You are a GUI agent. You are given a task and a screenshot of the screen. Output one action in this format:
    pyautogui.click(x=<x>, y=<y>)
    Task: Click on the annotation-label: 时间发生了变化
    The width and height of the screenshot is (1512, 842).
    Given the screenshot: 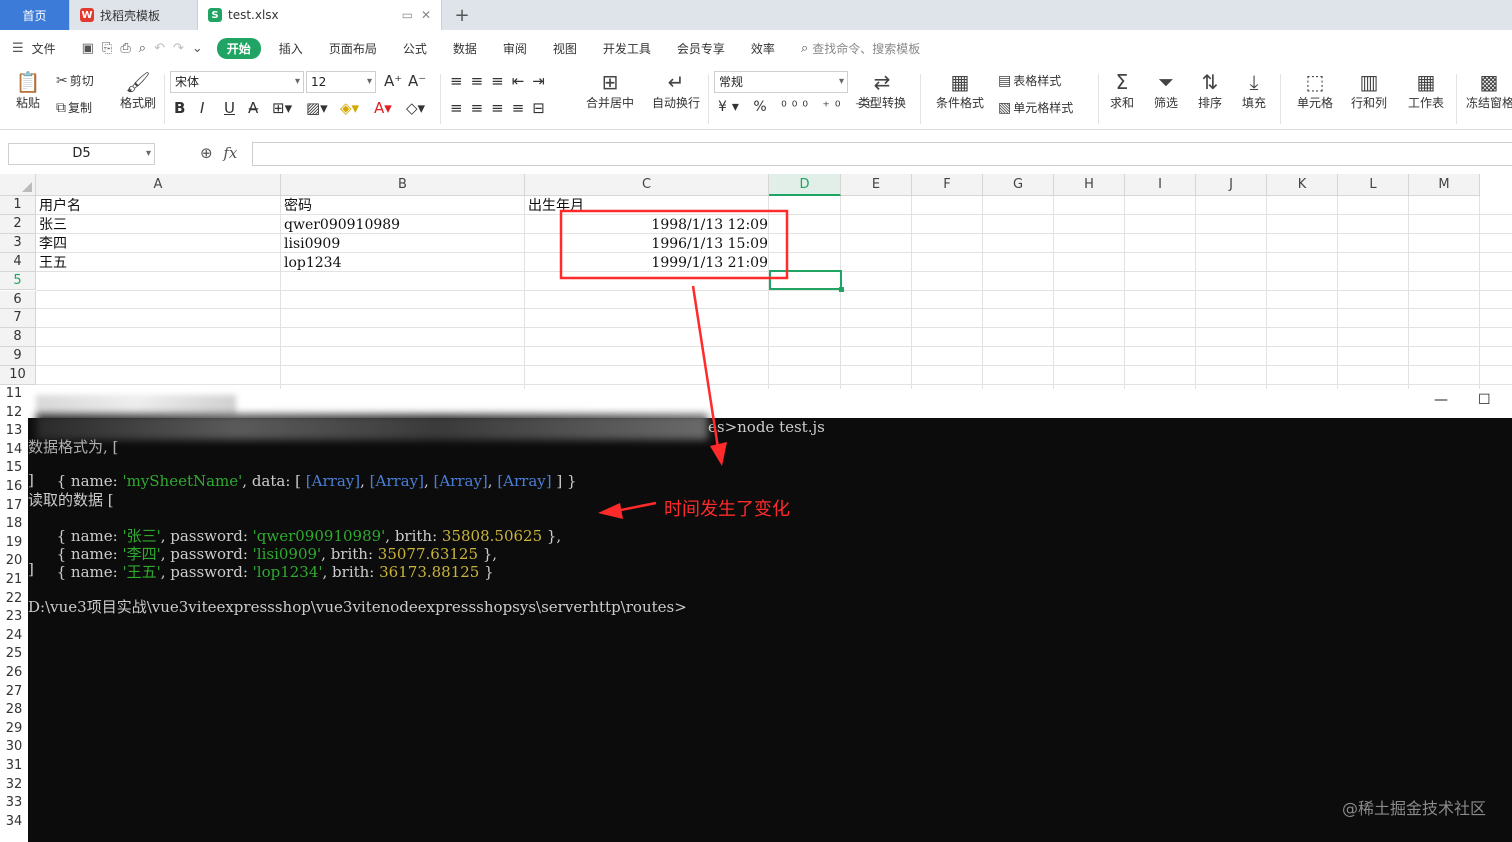 What is the action you would take?
    pyautogui.click(x=727, y=509)
    